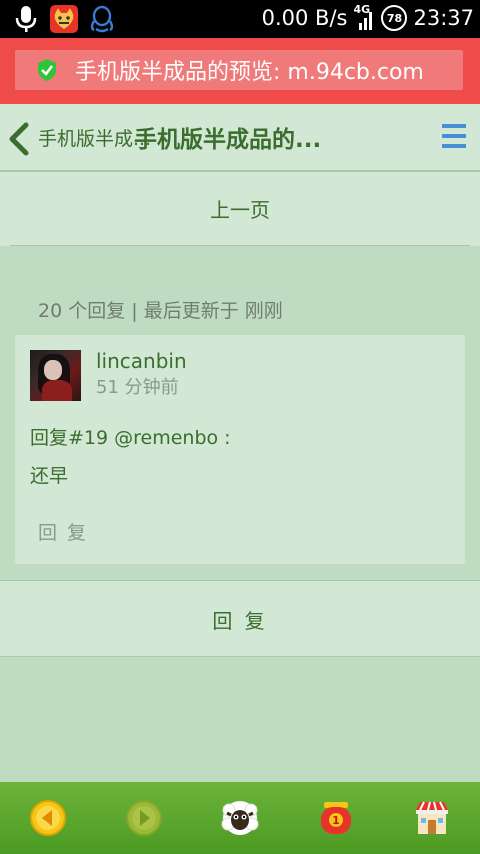  What do you see at coordinates (240, 245) in the screenshot?
I see `divider` at bounding box center [240, 245].